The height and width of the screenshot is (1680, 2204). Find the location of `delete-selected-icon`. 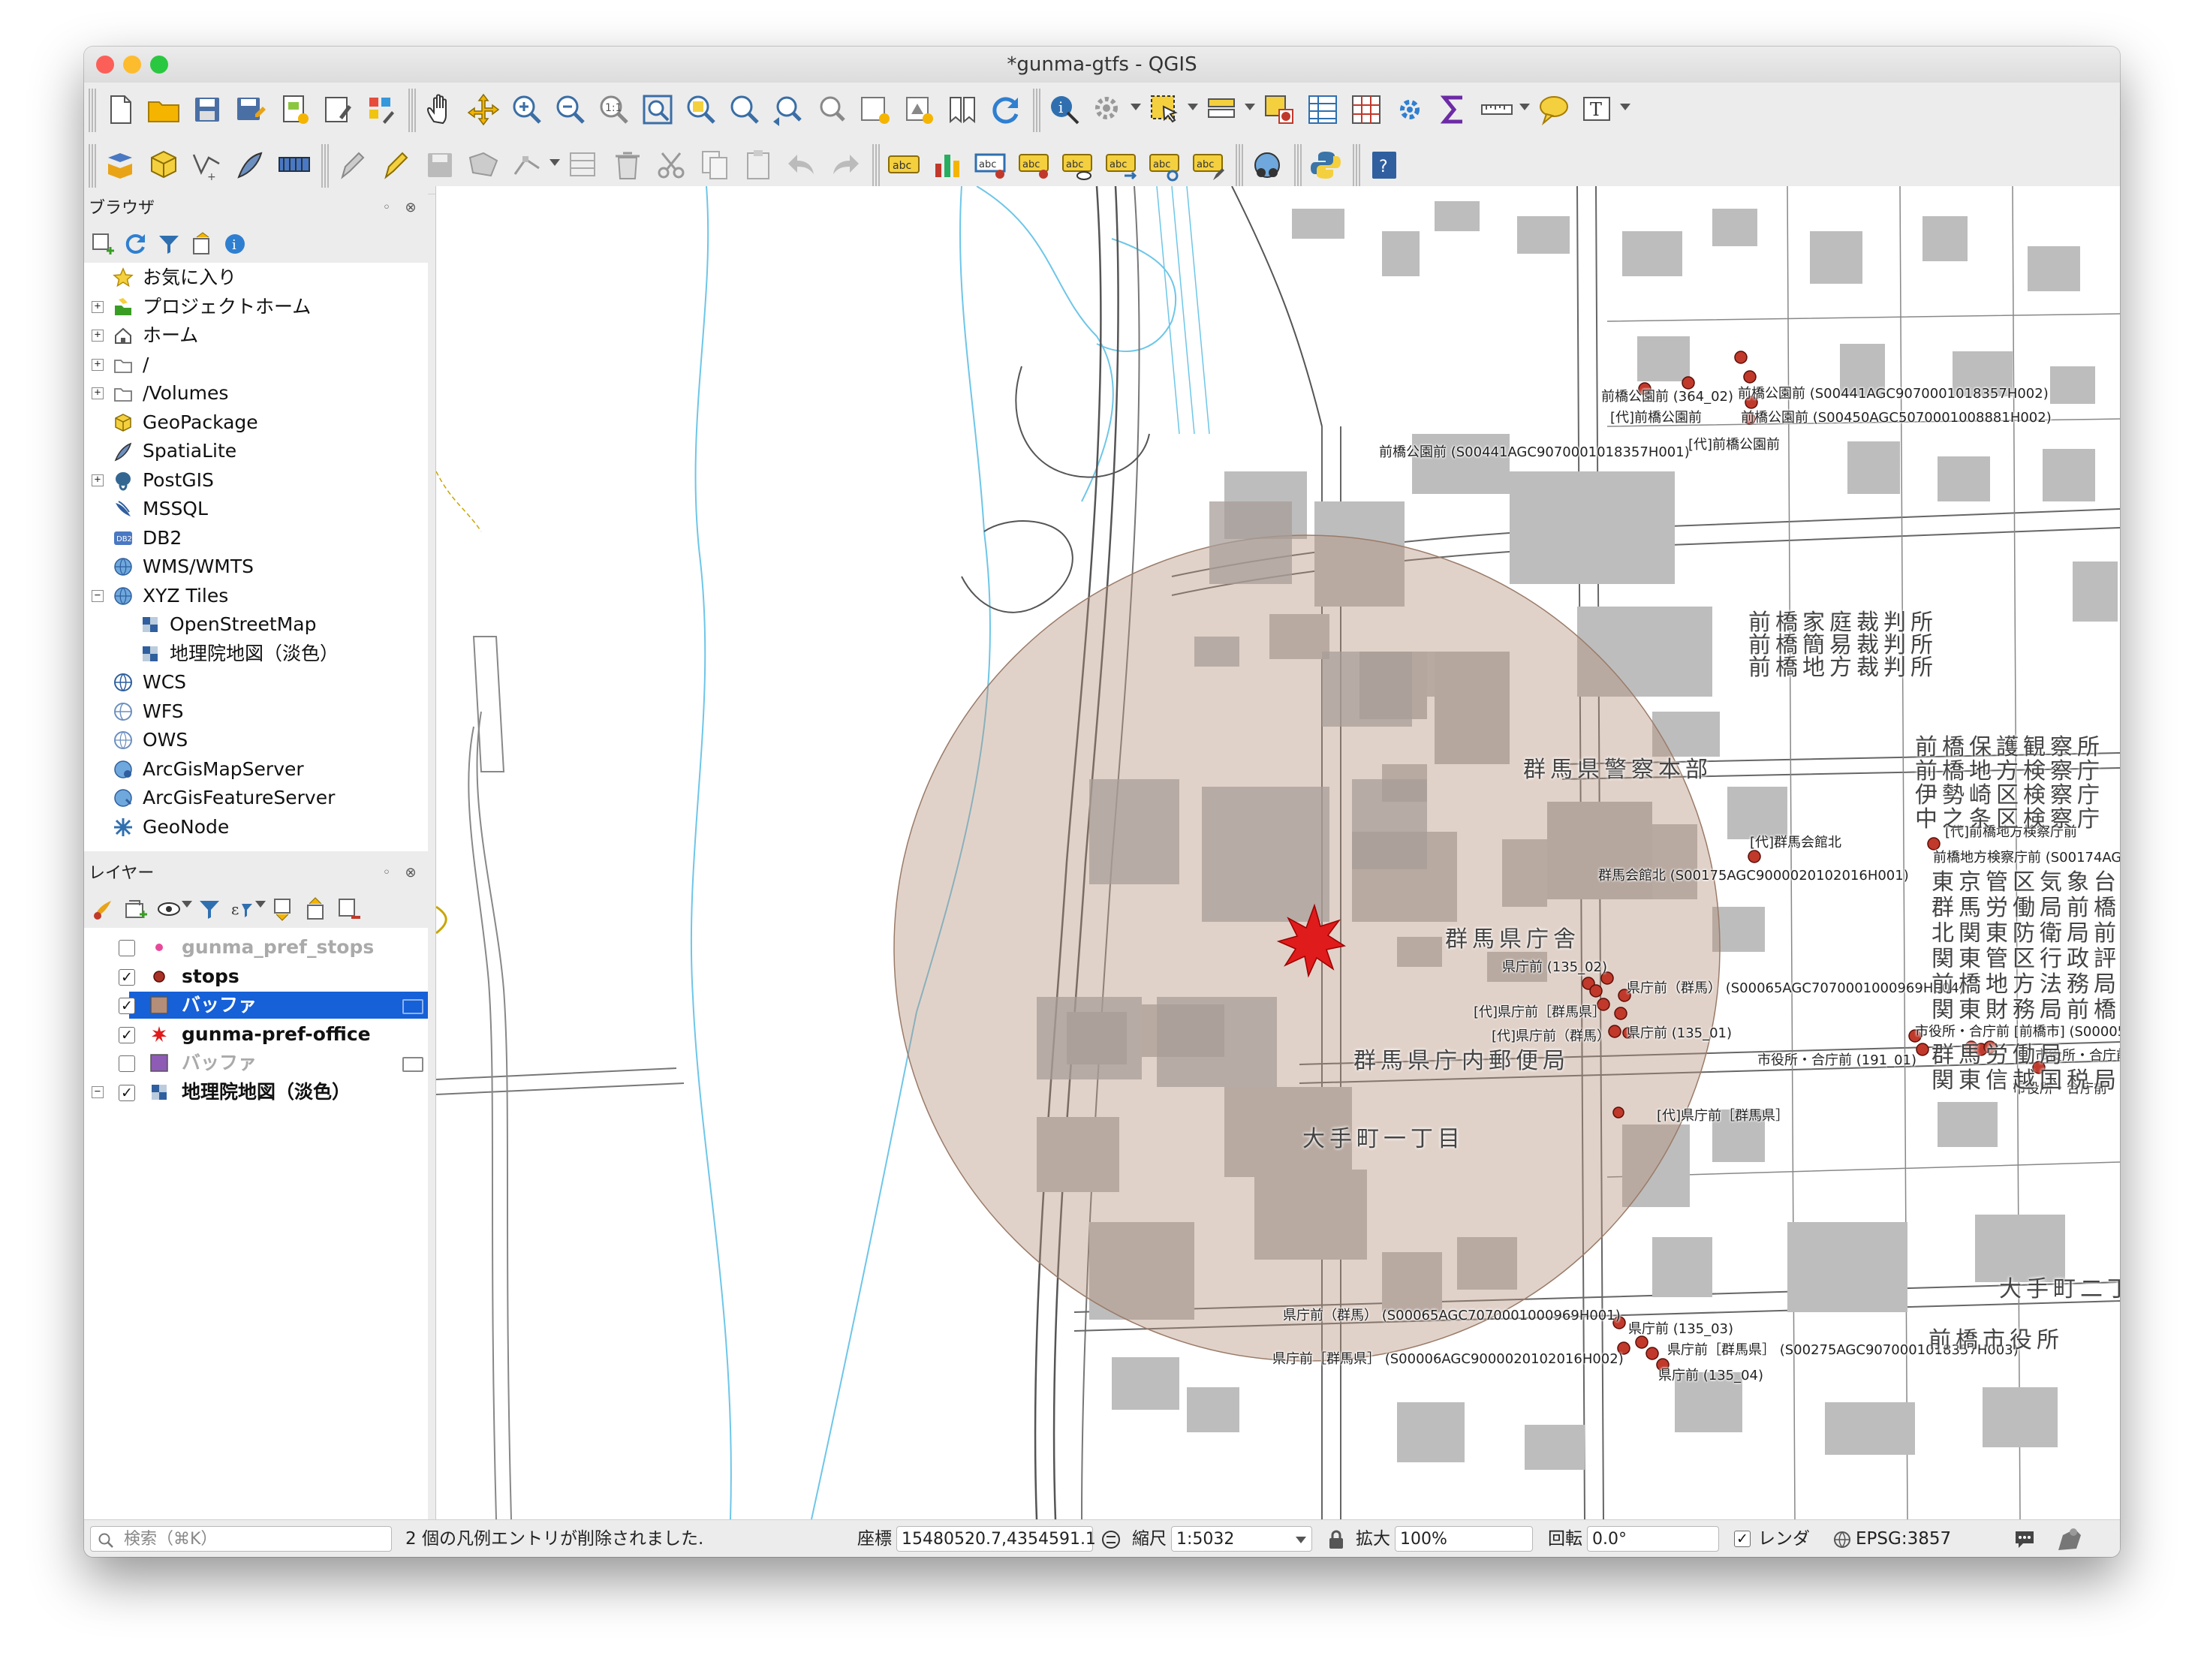

delete-selected-icon is located at coordinates (628, 165).